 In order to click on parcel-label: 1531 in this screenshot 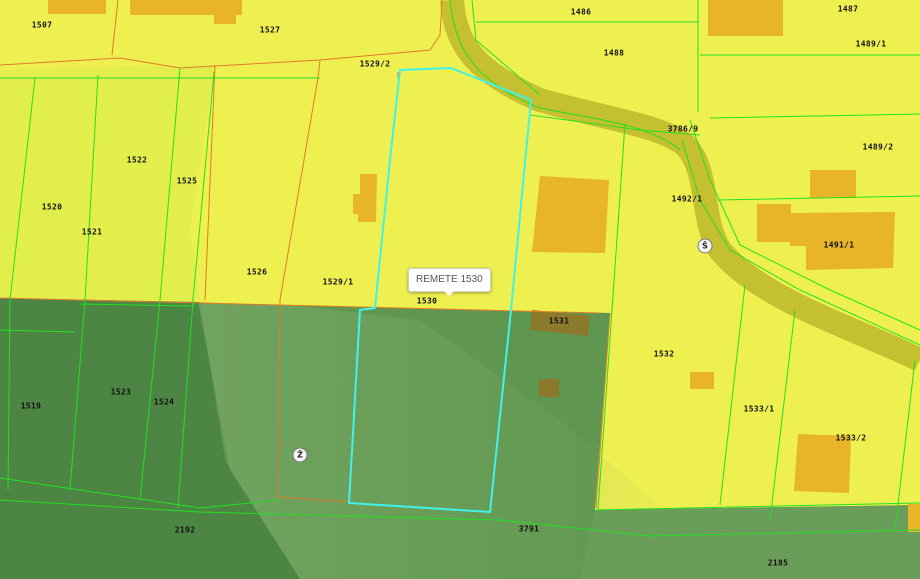, I will do `click(559, 321)`.